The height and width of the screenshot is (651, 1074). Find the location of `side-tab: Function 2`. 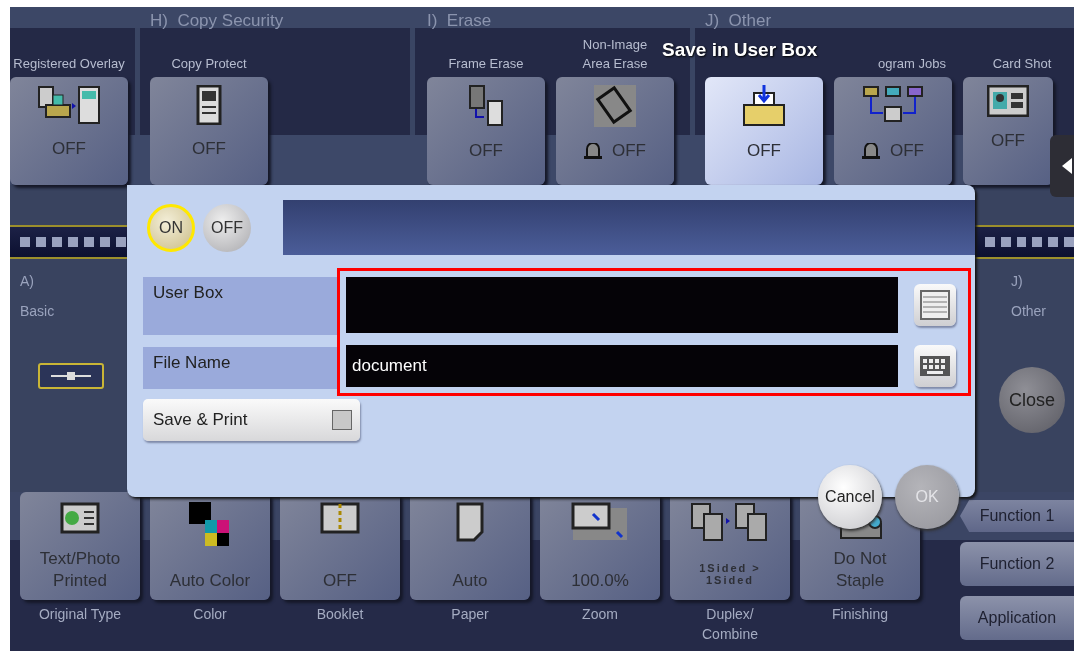

side-tab: Function 2 is located at coordinates (1017, 564).